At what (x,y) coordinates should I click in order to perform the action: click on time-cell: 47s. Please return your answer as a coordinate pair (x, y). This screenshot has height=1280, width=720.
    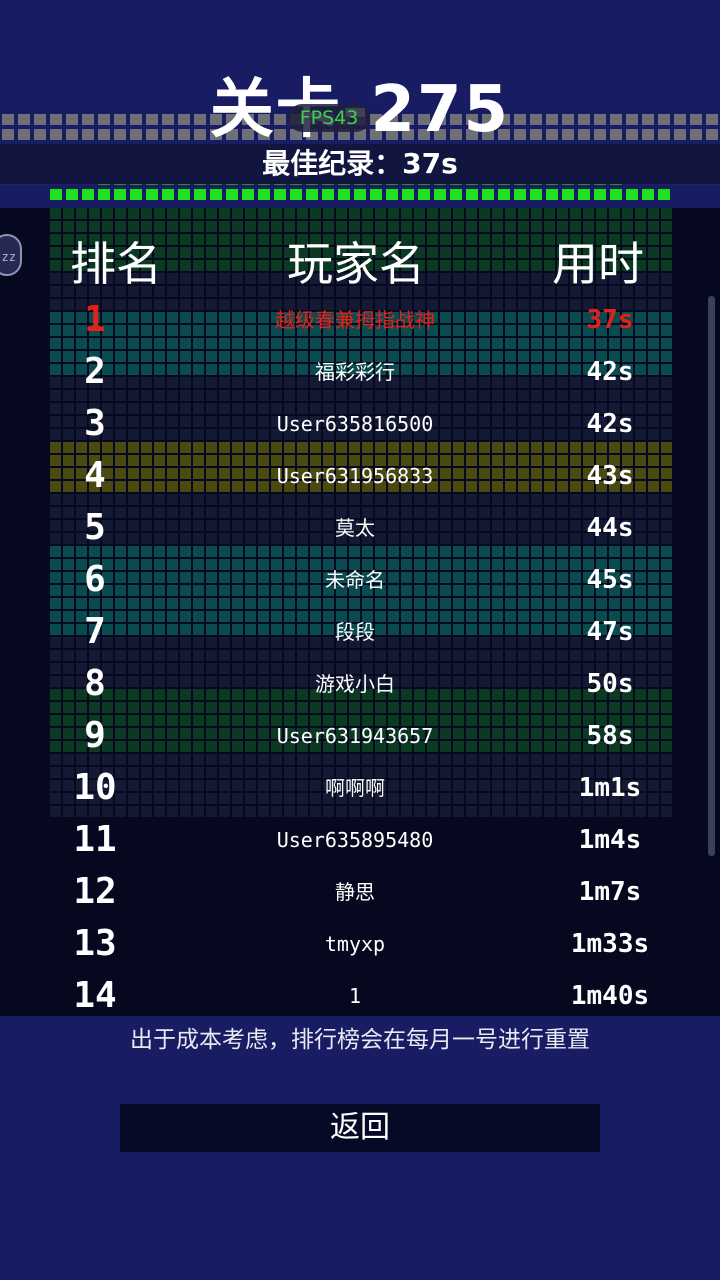
    Looking at the image, I should click on (610, 632).